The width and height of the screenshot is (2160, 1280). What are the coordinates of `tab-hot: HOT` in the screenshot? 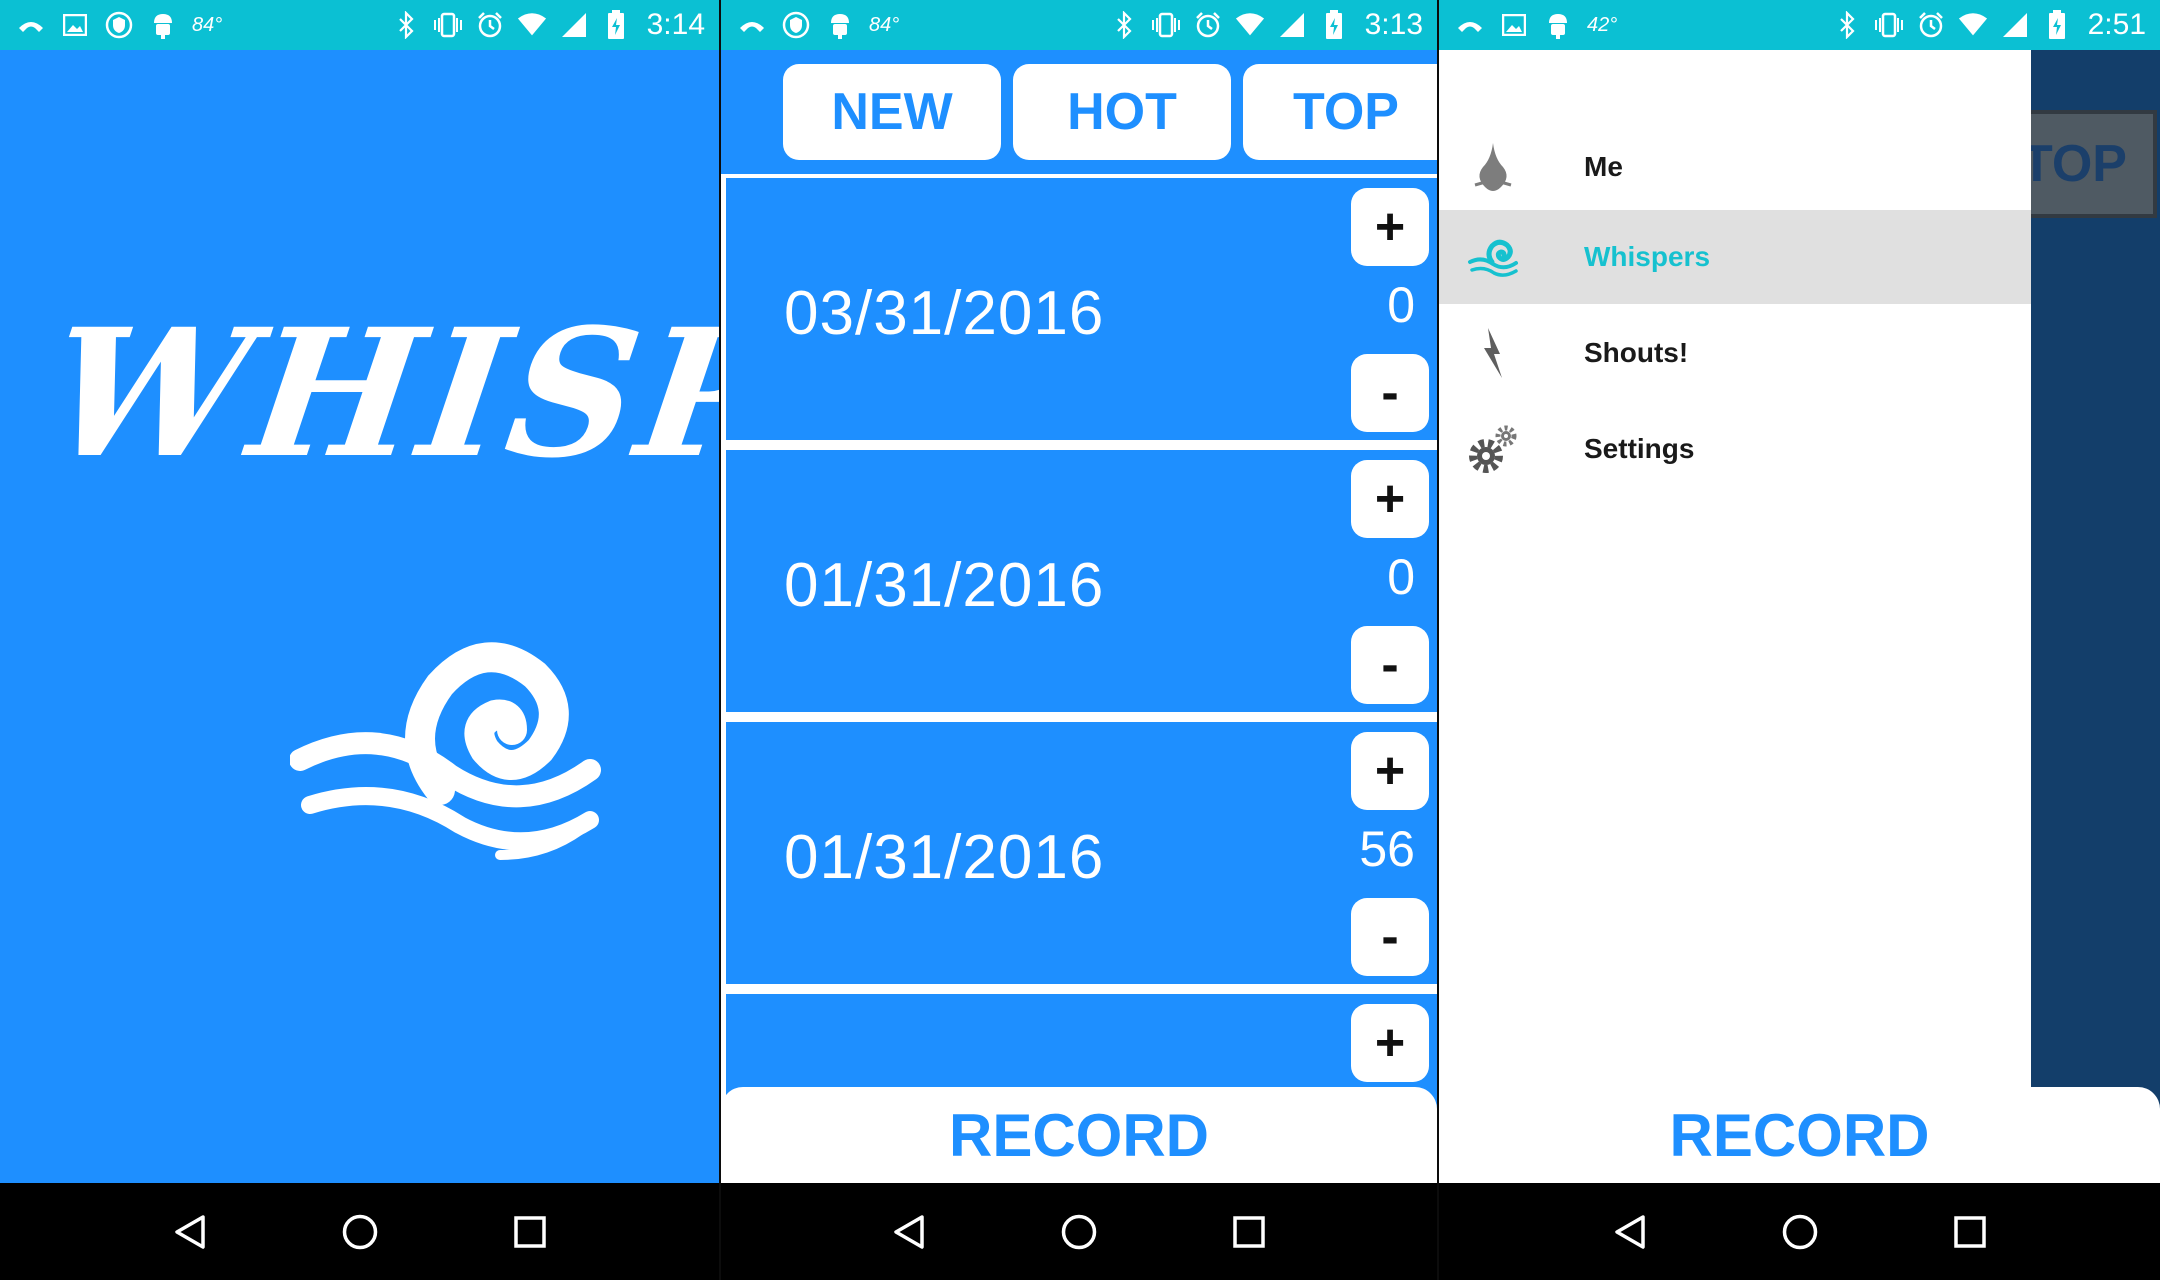 It's located at (1122, 112).